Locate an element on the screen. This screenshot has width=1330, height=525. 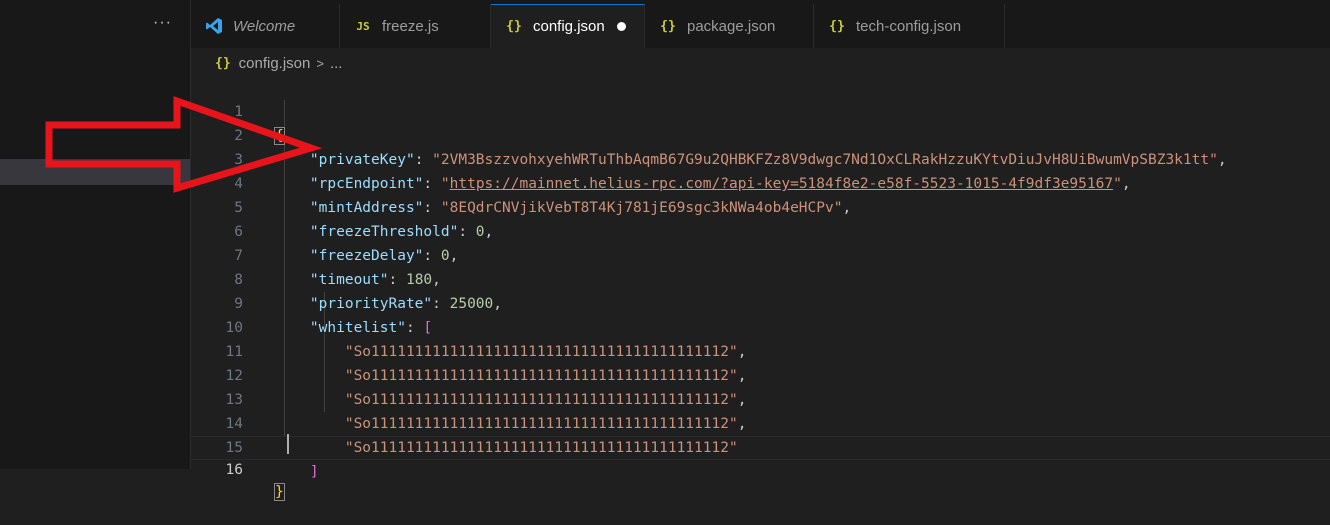
tab-label: package.json is located at coordinates (731, 26).